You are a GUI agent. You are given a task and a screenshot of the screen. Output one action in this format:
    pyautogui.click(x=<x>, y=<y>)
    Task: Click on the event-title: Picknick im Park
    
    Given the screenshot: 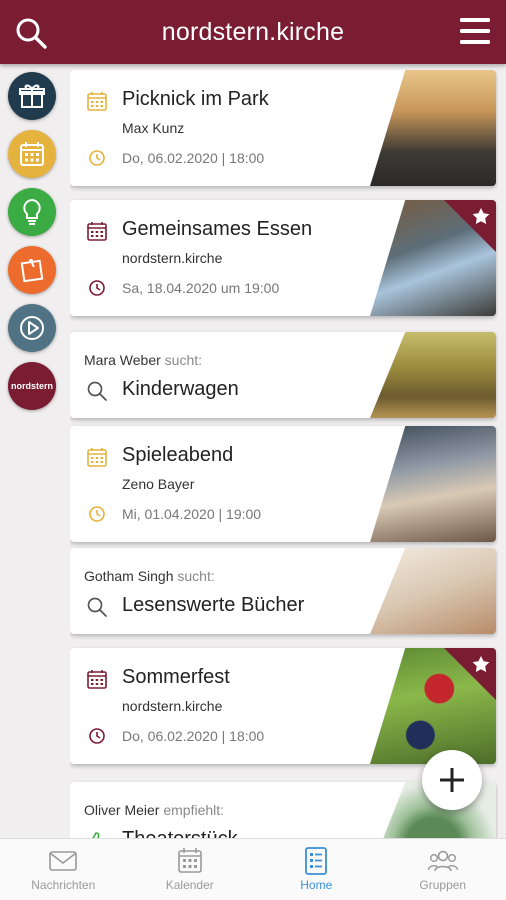 What is the action you would take?
    pyautogui.click(x=195, y=99)
    